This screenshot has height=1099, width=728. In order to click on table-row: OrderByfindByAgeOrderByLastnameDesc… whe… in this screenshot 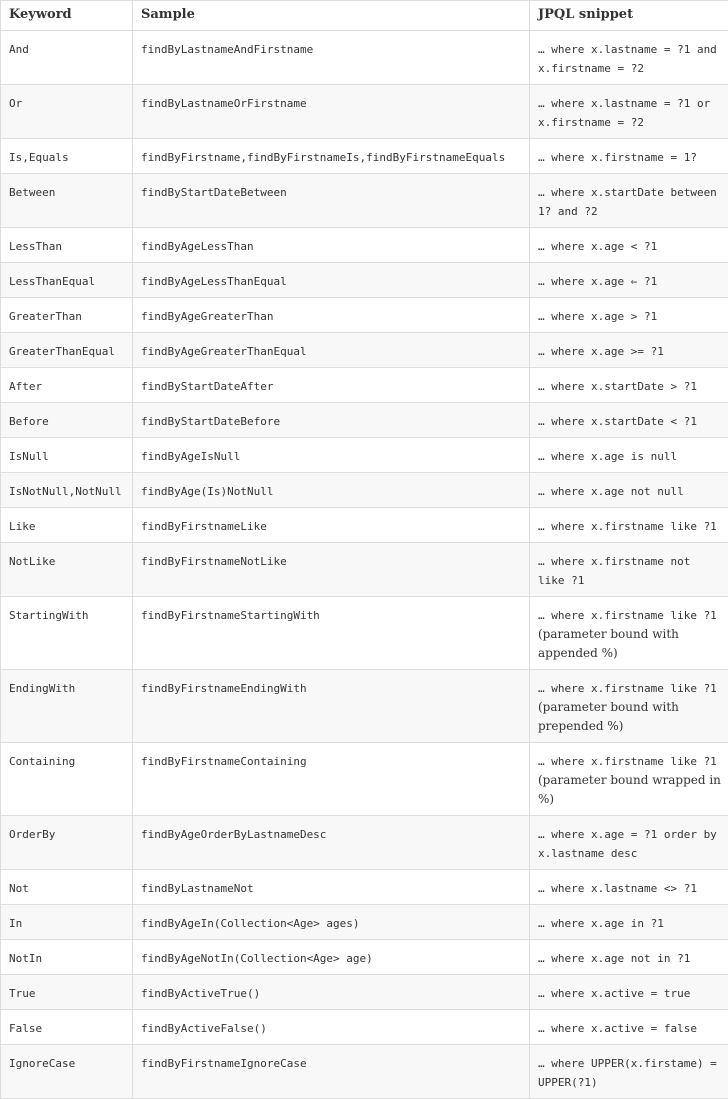, I will do `click(364, 843)`.